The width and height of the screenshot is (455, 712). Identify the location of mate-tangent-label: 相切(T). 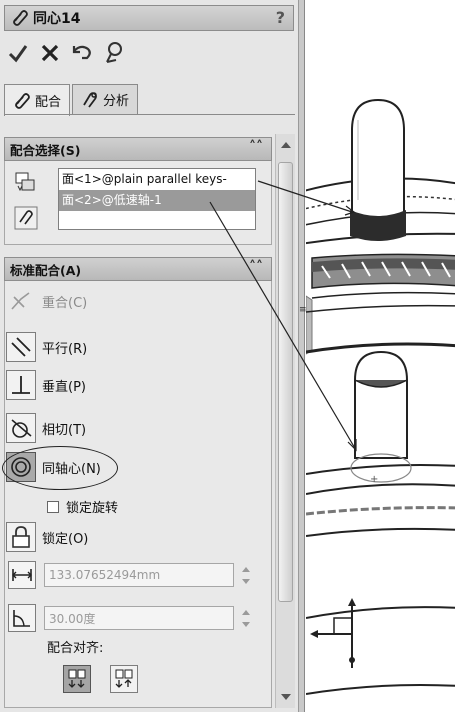
(64, 430).